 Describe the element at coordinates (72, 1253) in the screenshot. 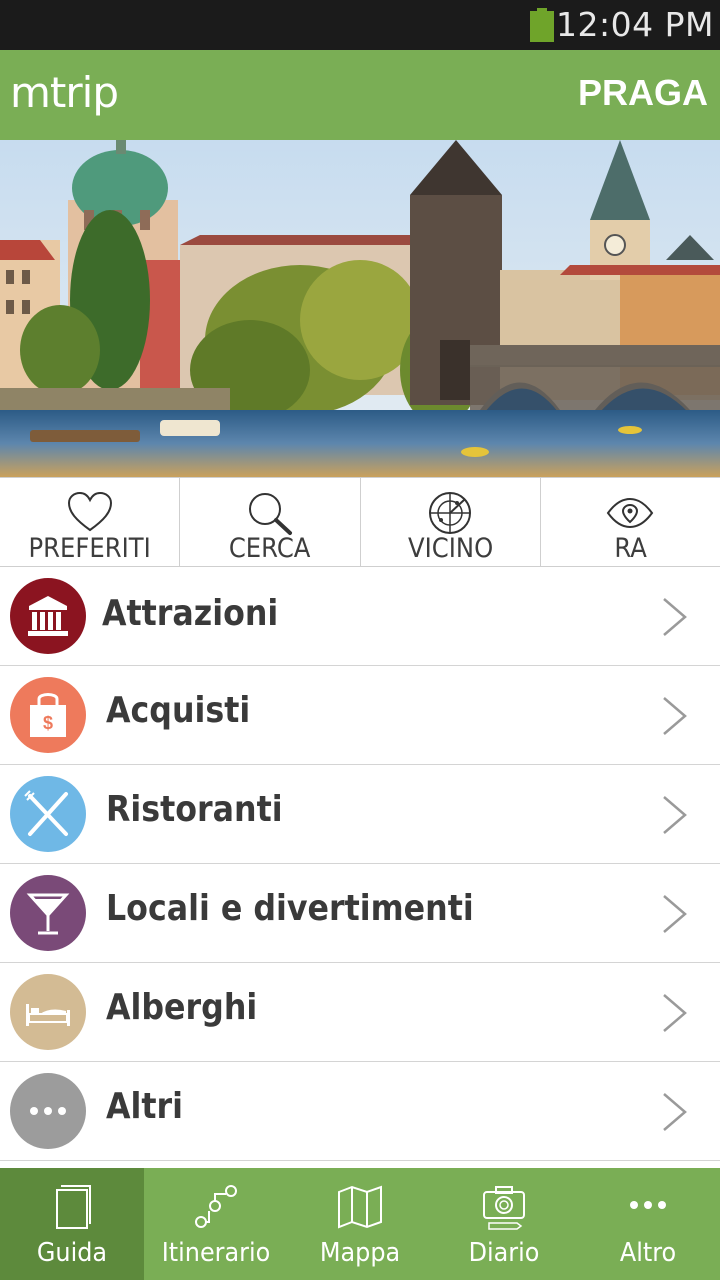

I see `tab-label: Guida` at that location.